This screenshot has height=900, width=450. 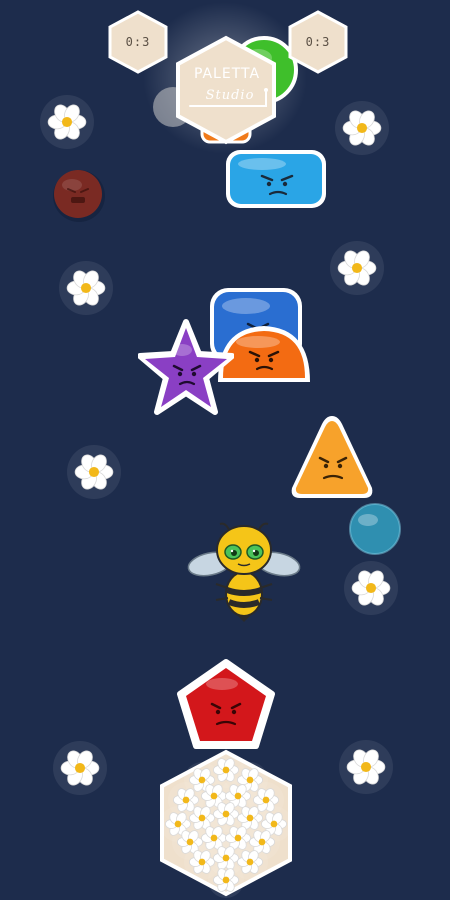 I want to click on flower-hive, so click(x=226, y=823).